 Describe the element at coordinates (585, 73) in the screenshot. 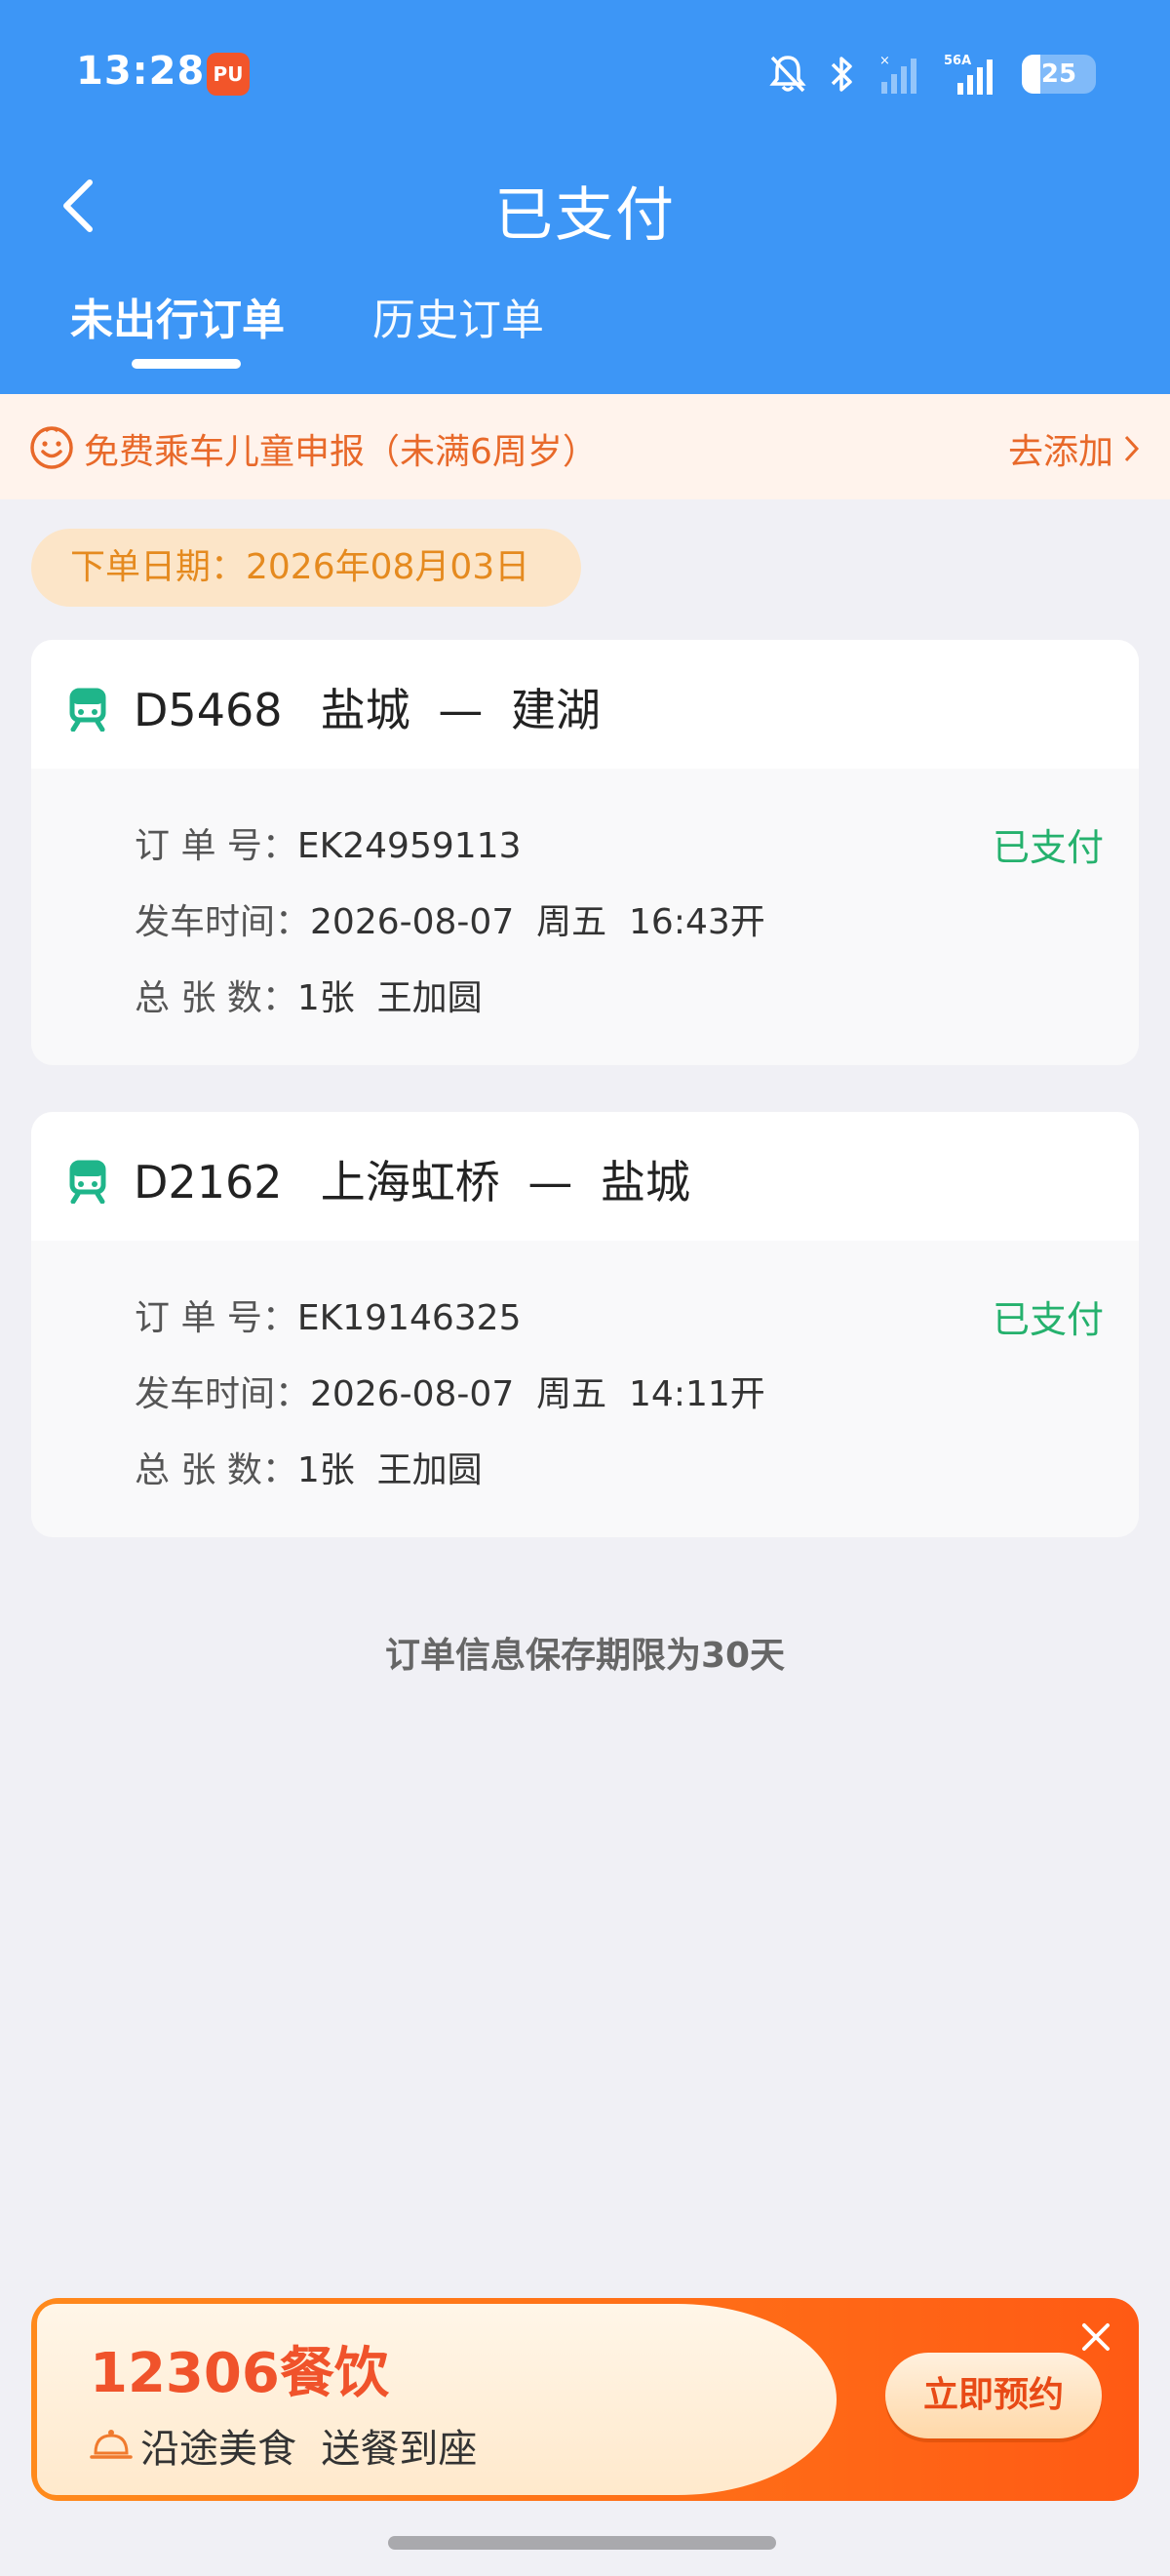

I see `status-bar: 13:28 PU × 56A 25` at that location.